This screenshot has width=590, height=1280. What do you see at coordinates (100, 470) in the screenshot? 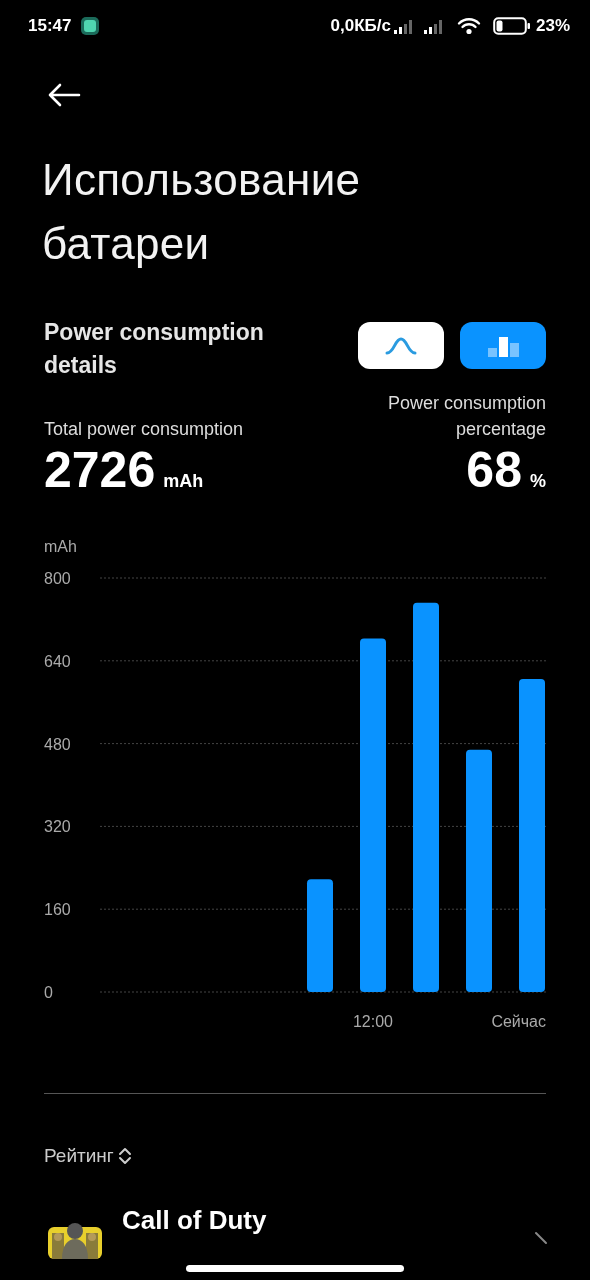
I see `total-value: 2726` at bounding box center [100, 470].